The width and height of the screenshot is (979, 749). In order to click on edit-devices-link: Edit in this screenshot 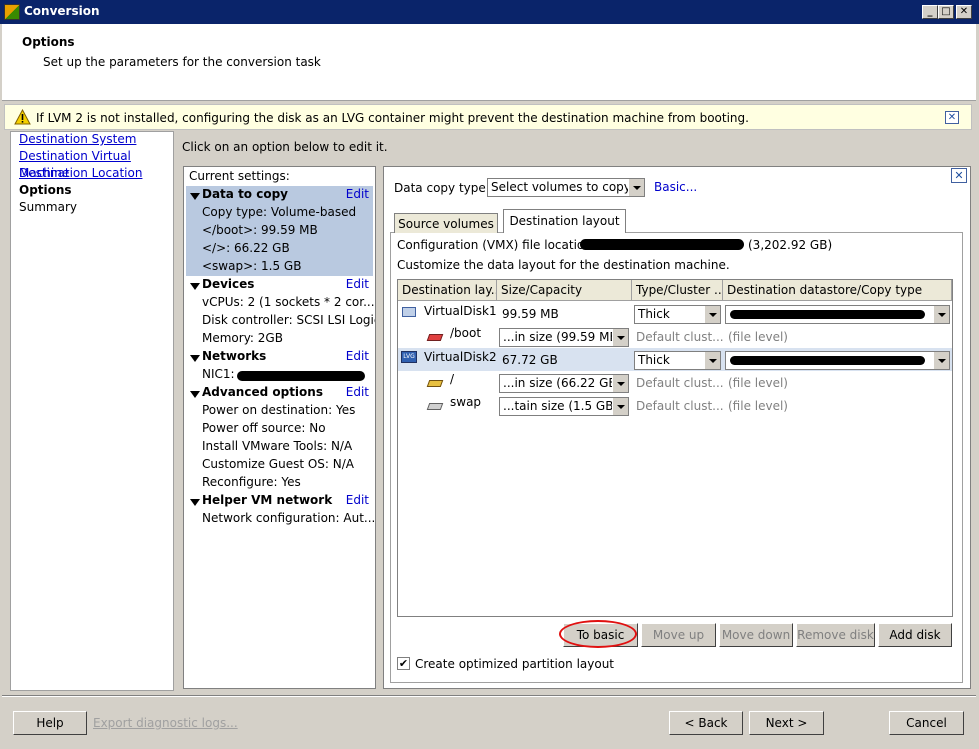, I will do `click(357, 284)`.